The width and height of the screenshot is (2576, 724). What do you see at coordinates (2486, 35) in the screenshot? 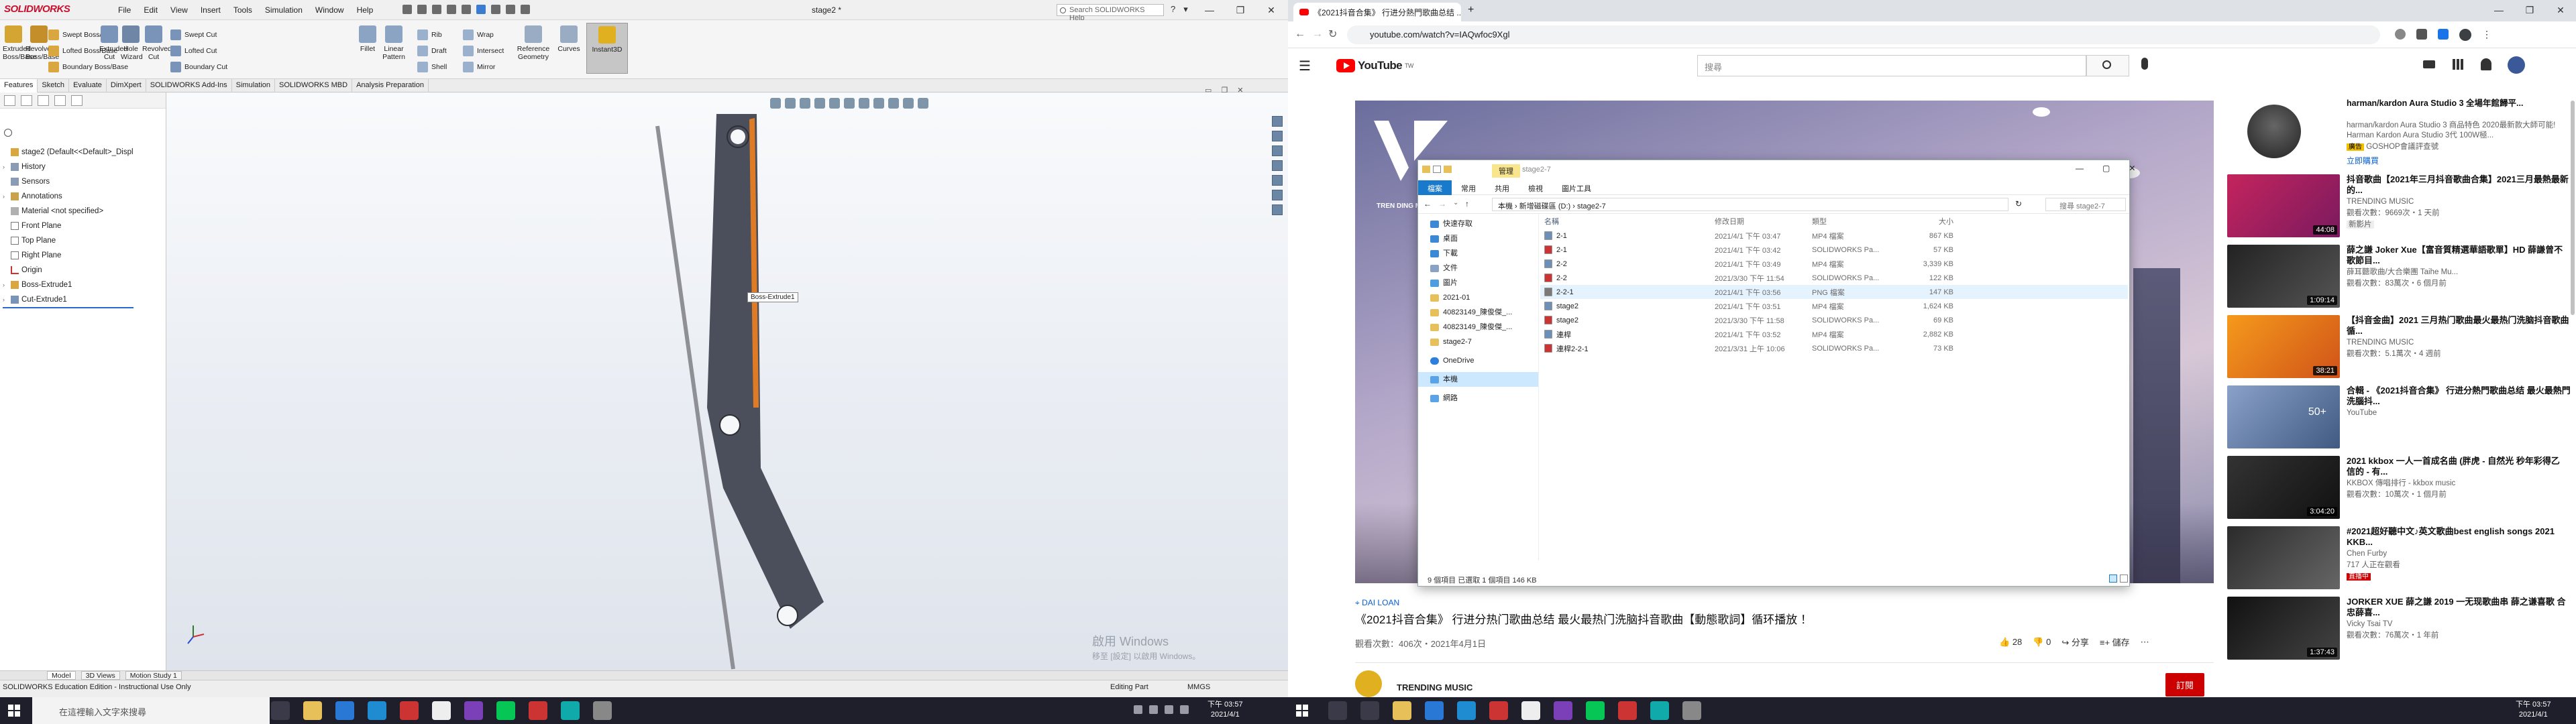
I see `menu-icon: ⋮` at bounding box center [2486, 35].